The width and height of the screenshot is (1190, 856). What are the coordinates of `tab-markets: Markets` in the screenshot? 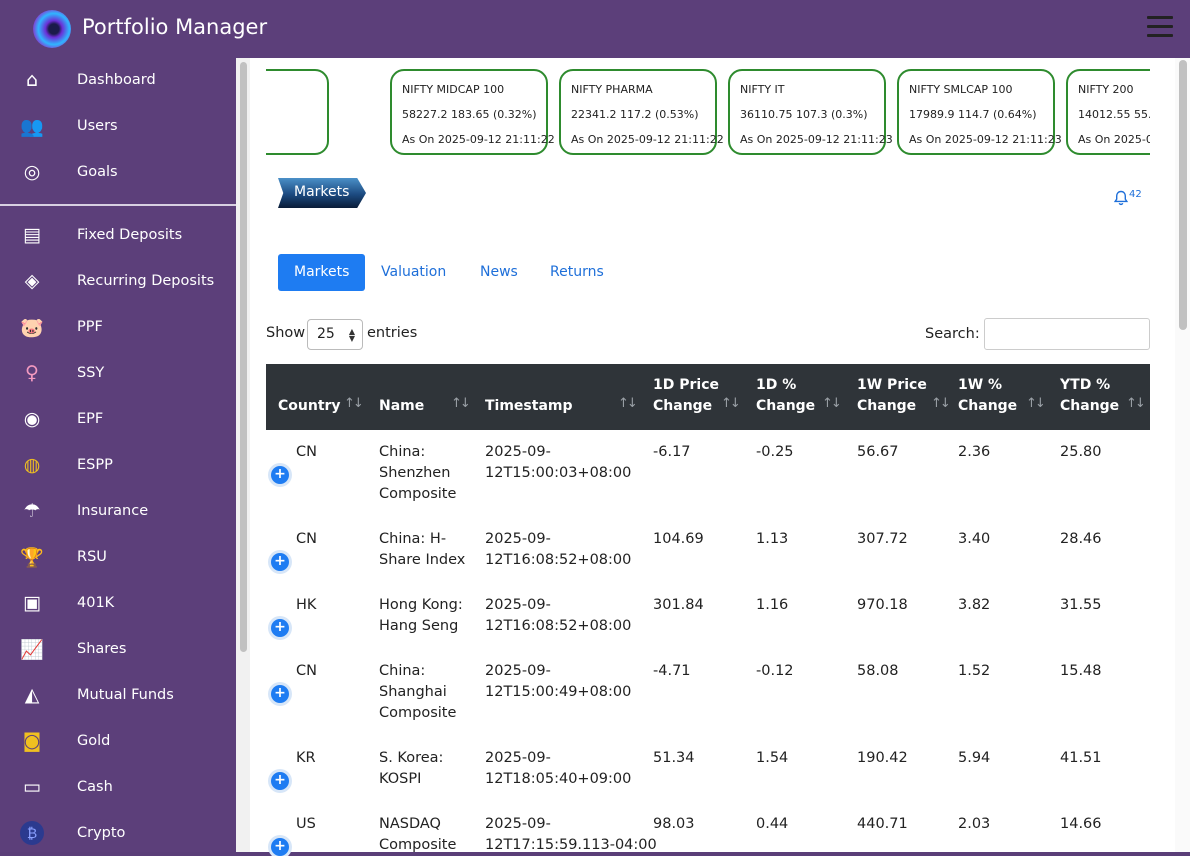 It's located at (321, 272).